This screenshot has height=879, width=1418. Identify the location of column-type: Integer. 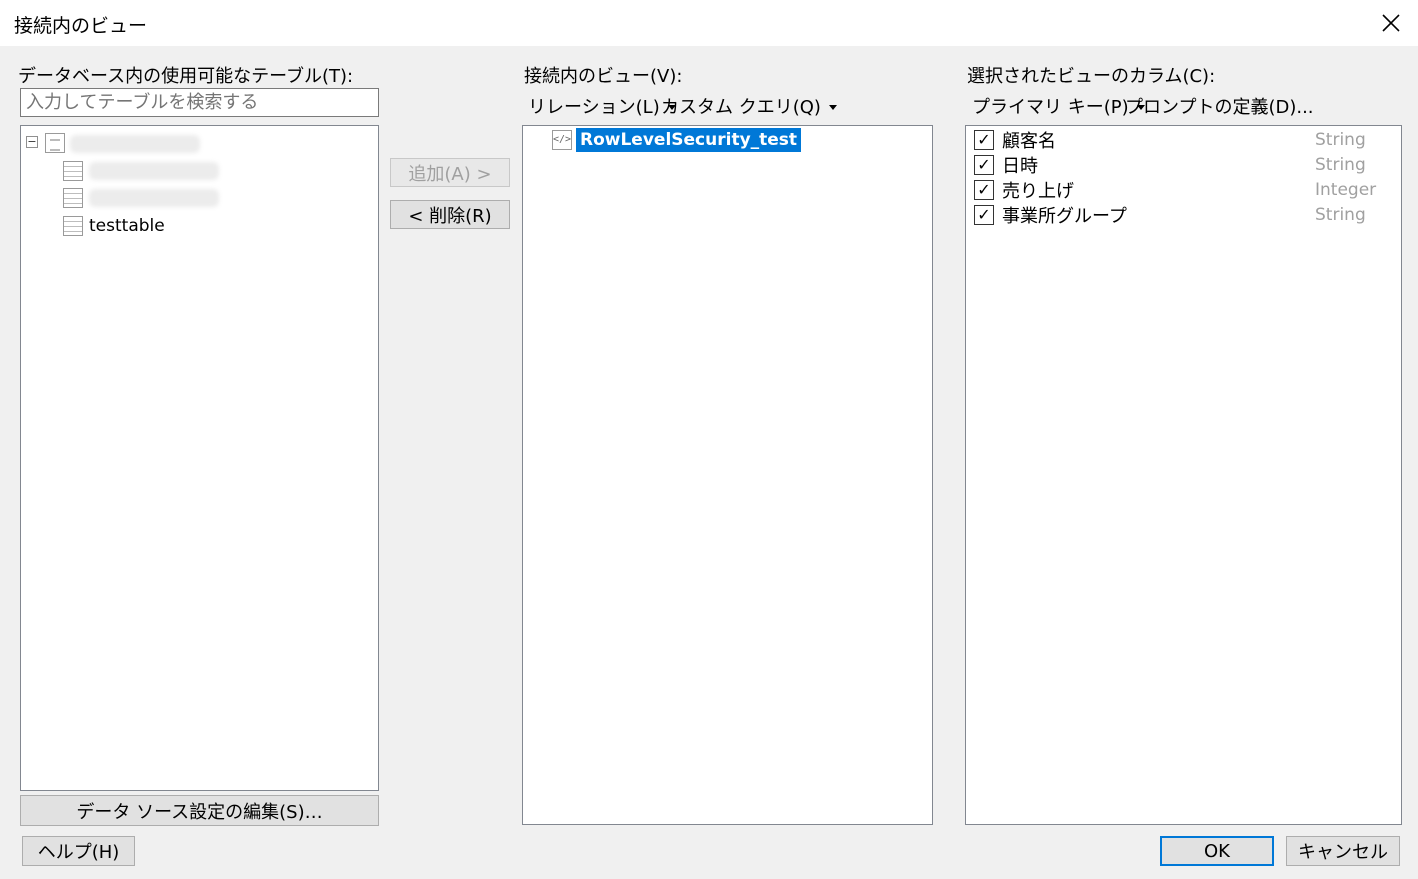
(1346, 190).